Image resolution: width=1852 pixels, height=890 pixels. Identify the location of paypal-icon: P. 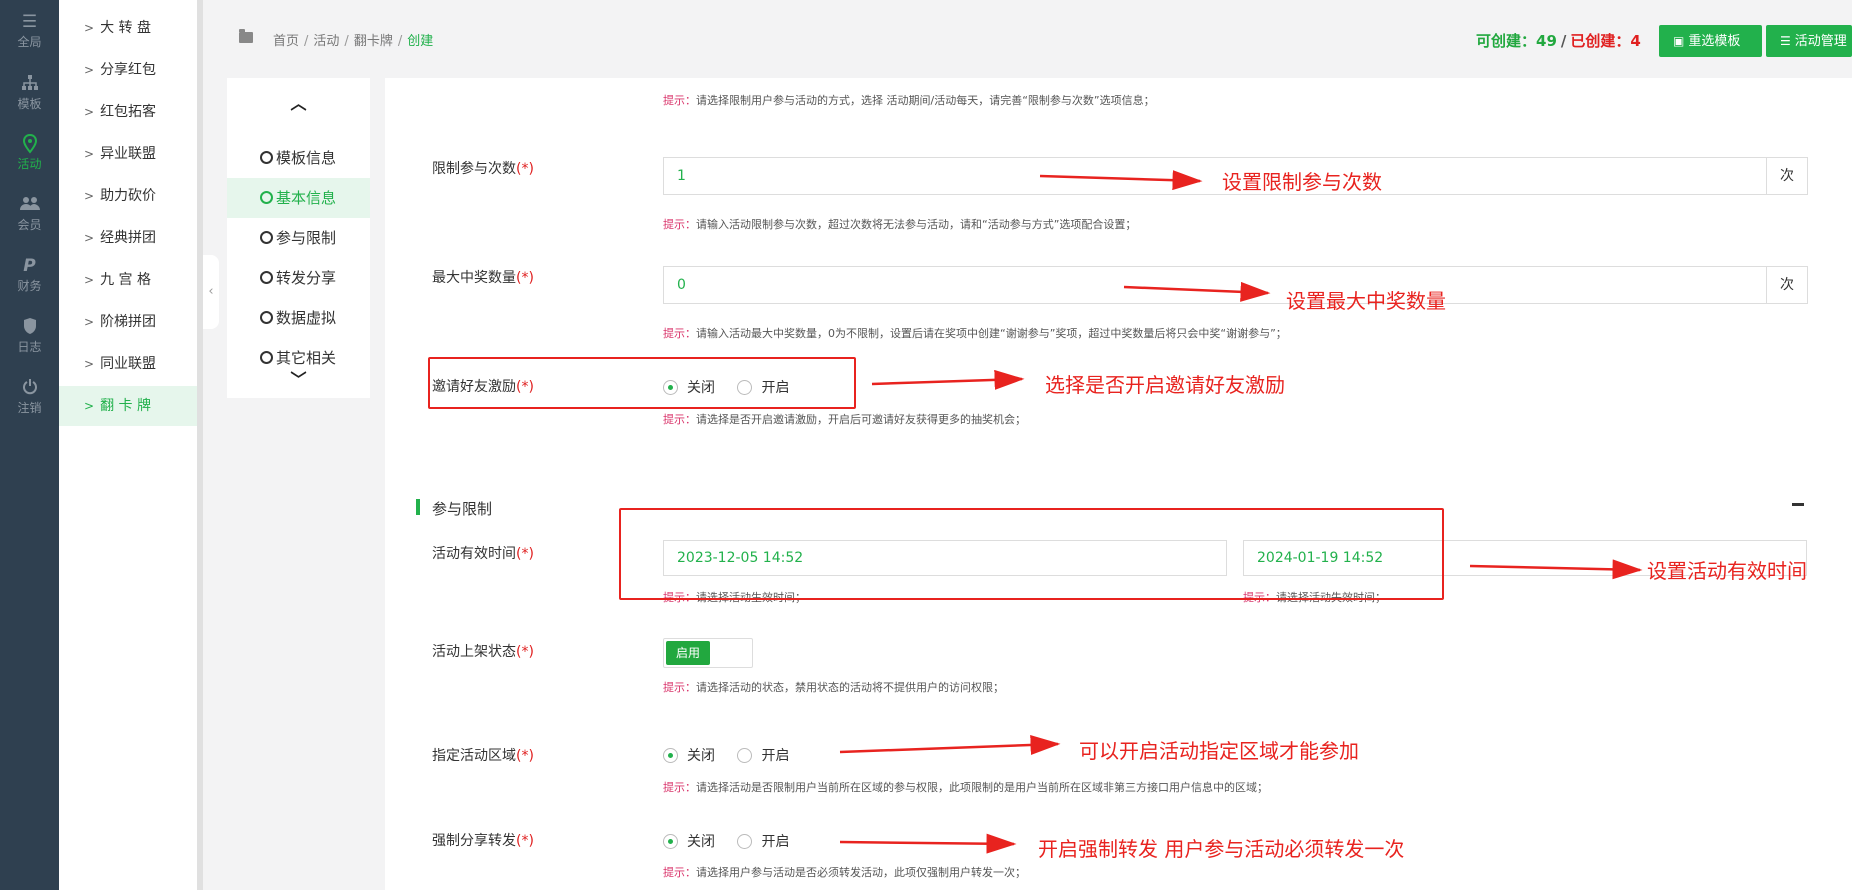
(29, 266).